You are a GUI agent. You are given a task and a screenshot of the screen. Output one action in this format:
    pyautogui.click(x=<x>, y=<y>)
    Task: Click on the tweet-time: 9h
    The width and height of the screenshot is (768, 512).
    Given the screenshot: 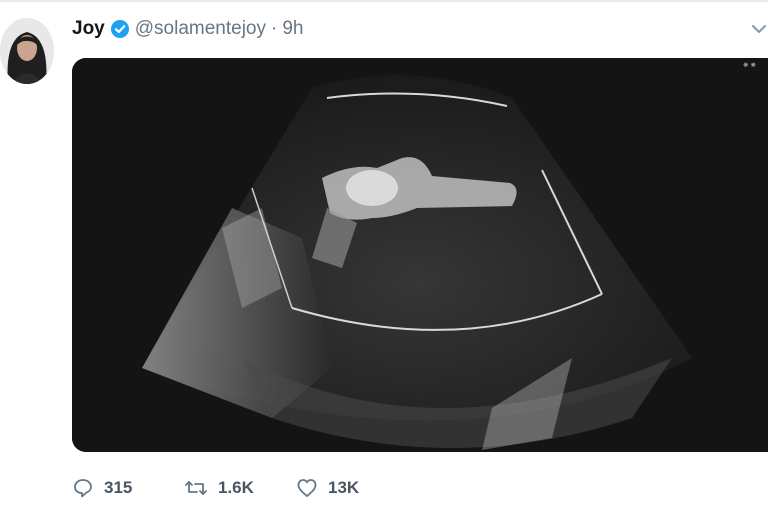 What is the action you would take?
    pyautogui.click(x=292, y=29)
    